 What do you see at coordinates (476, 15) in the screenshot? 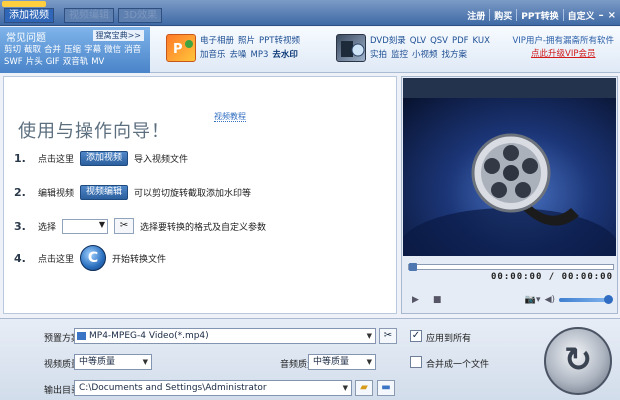
I see `register-link: 注册` at bounding box center [476, 15].